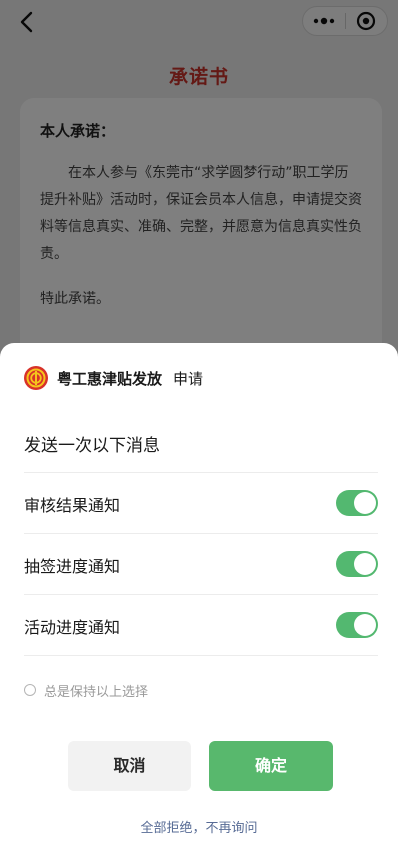  I want to click on app-info-row: 粤工惠津贴发放 申请, so click(113, 378).